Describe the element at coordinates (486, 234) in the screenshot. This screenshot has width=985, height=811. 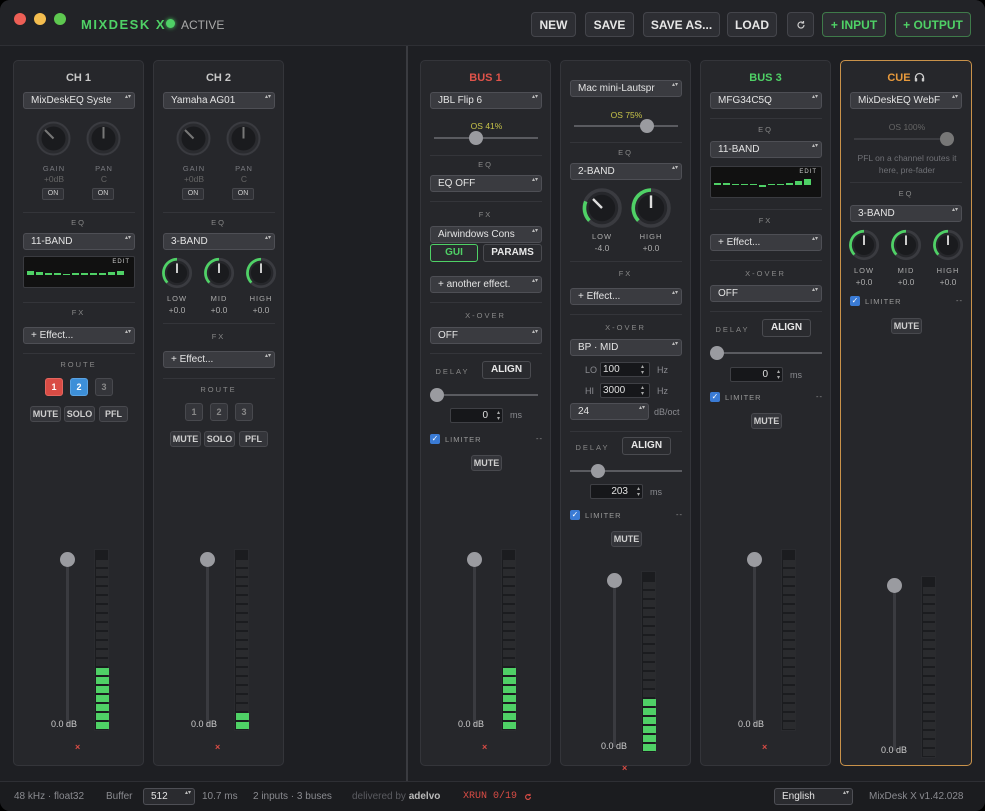
I see `effect-slot-1-select: Airwindows Cons` at that location.